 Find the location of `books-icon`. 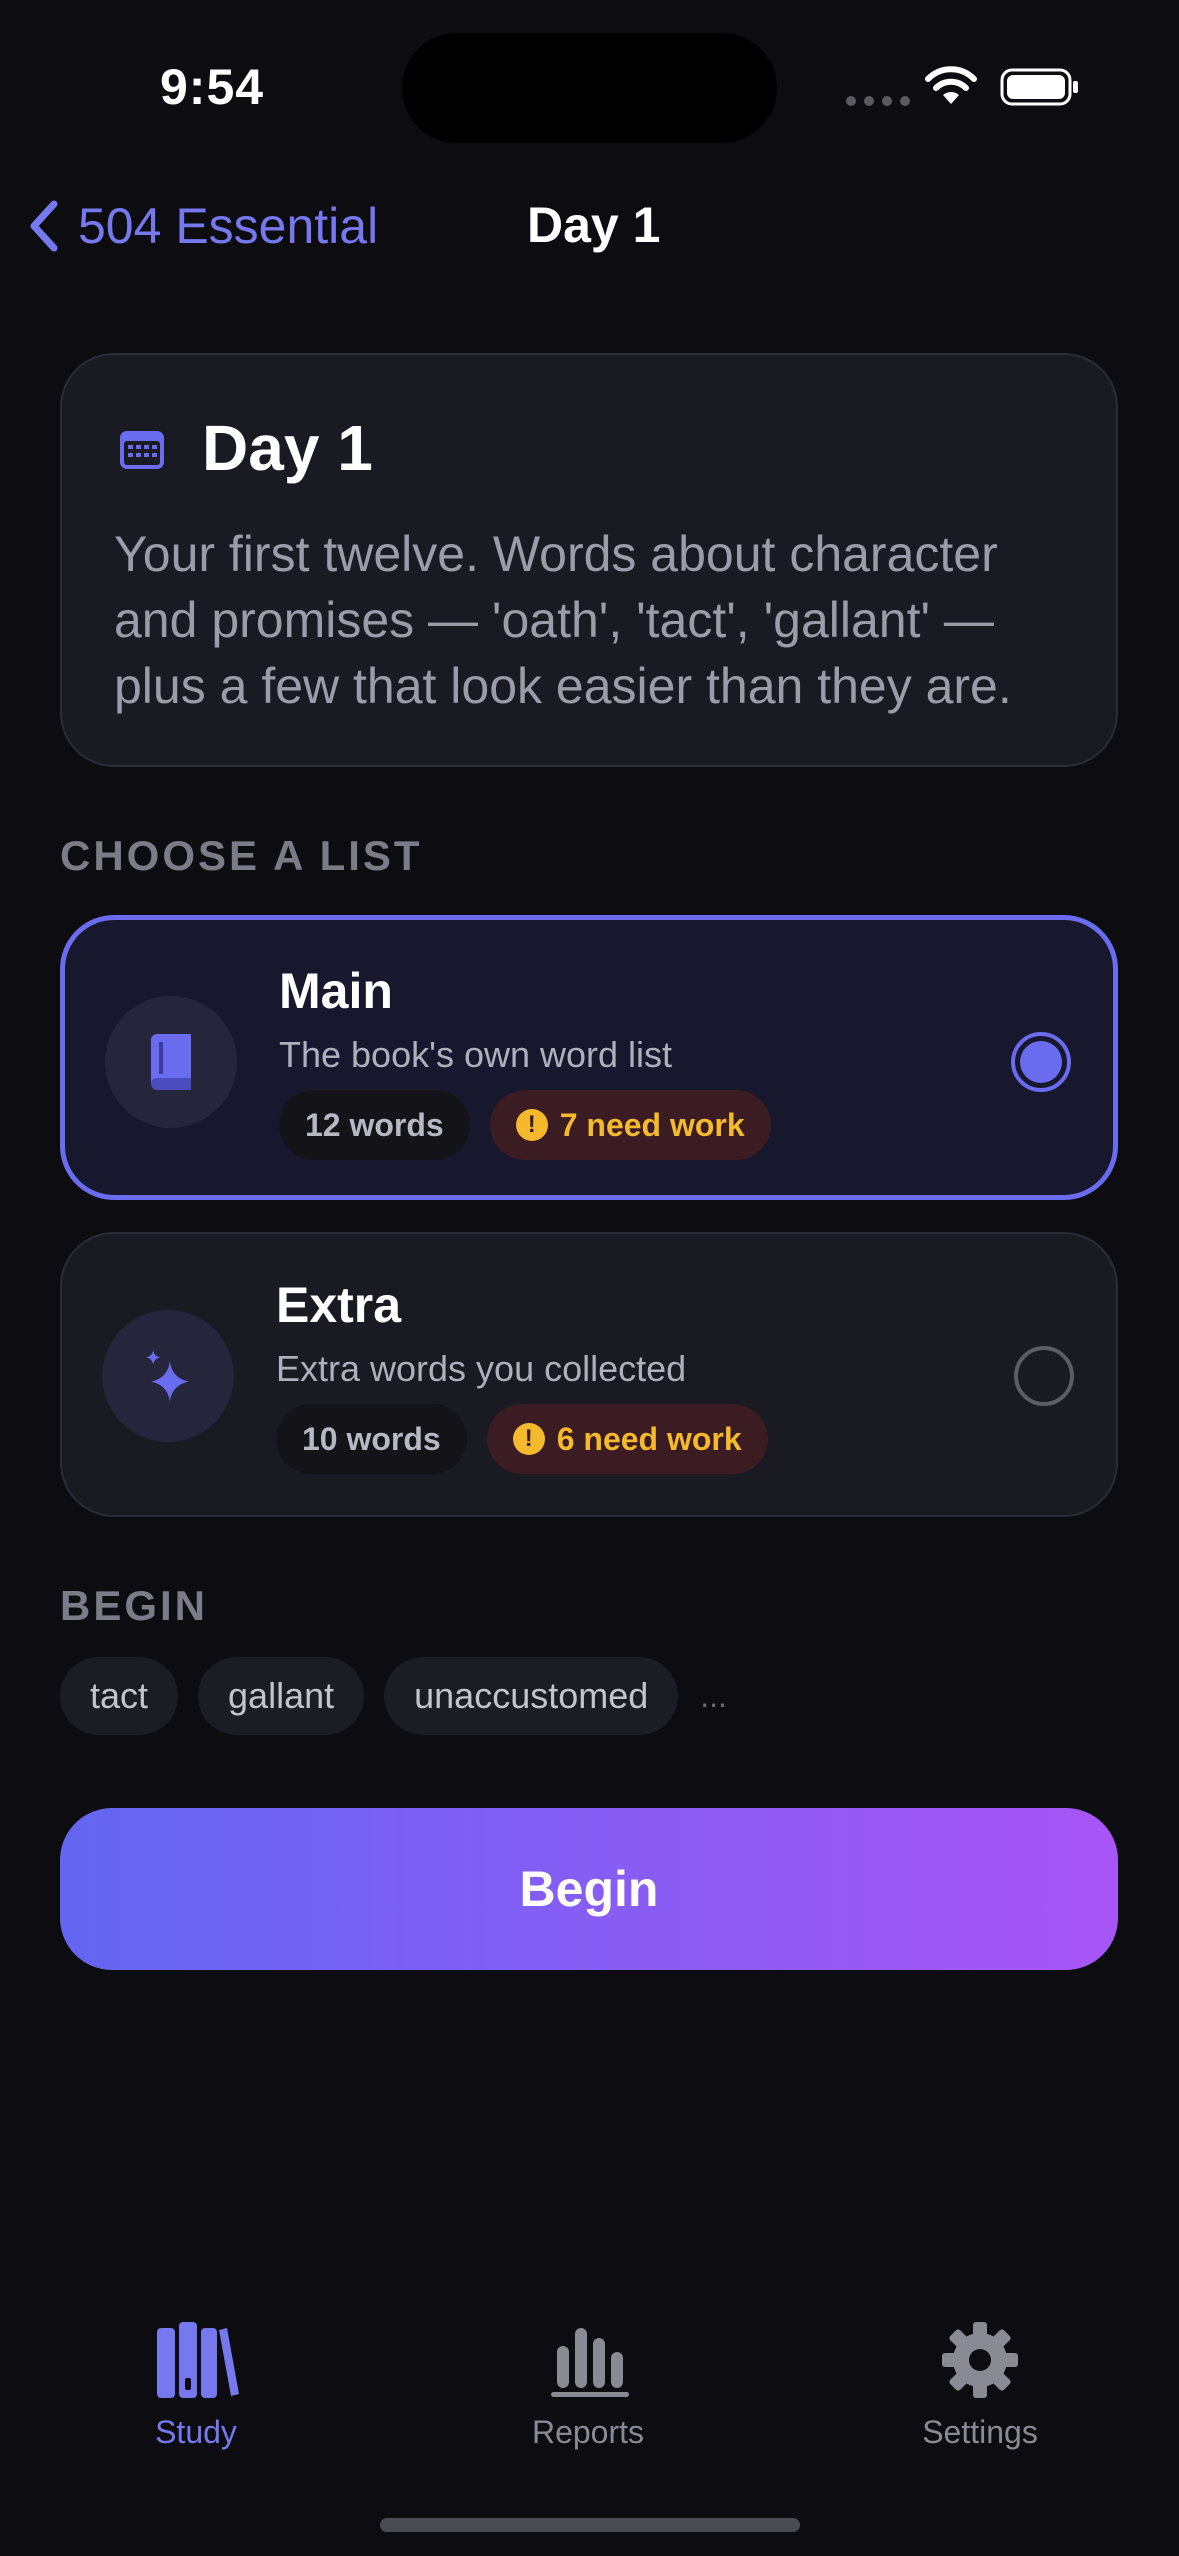

books-icon is located at coordinates (198, 2360).